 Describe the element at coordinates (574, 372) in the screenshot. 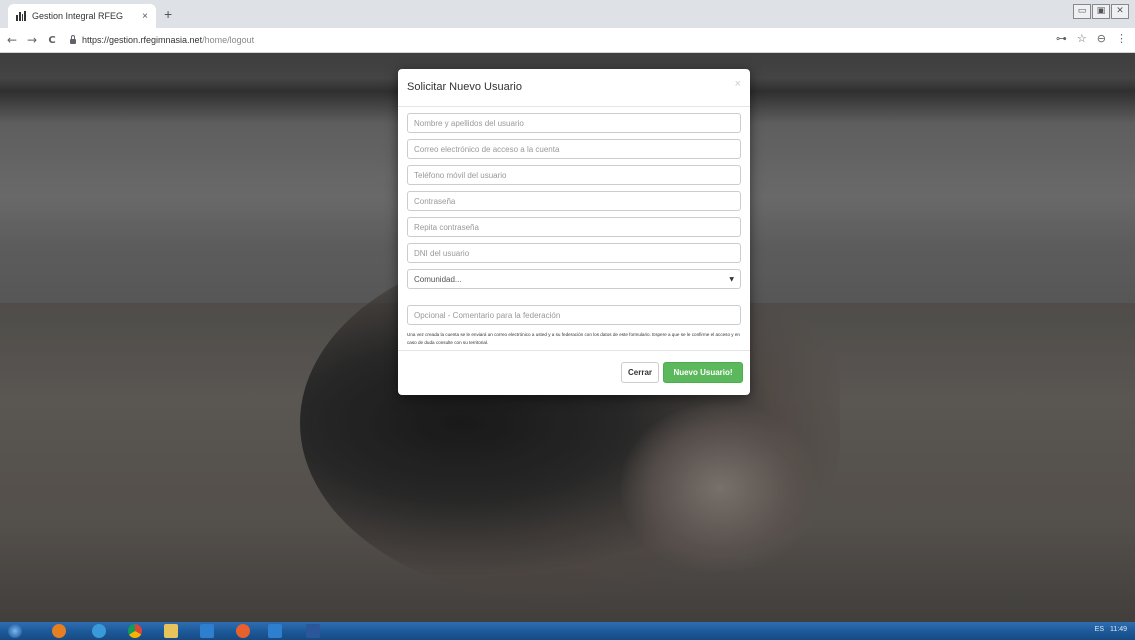

I see `modal-footer: Cerrar Nuevo Usuario!` at that location.